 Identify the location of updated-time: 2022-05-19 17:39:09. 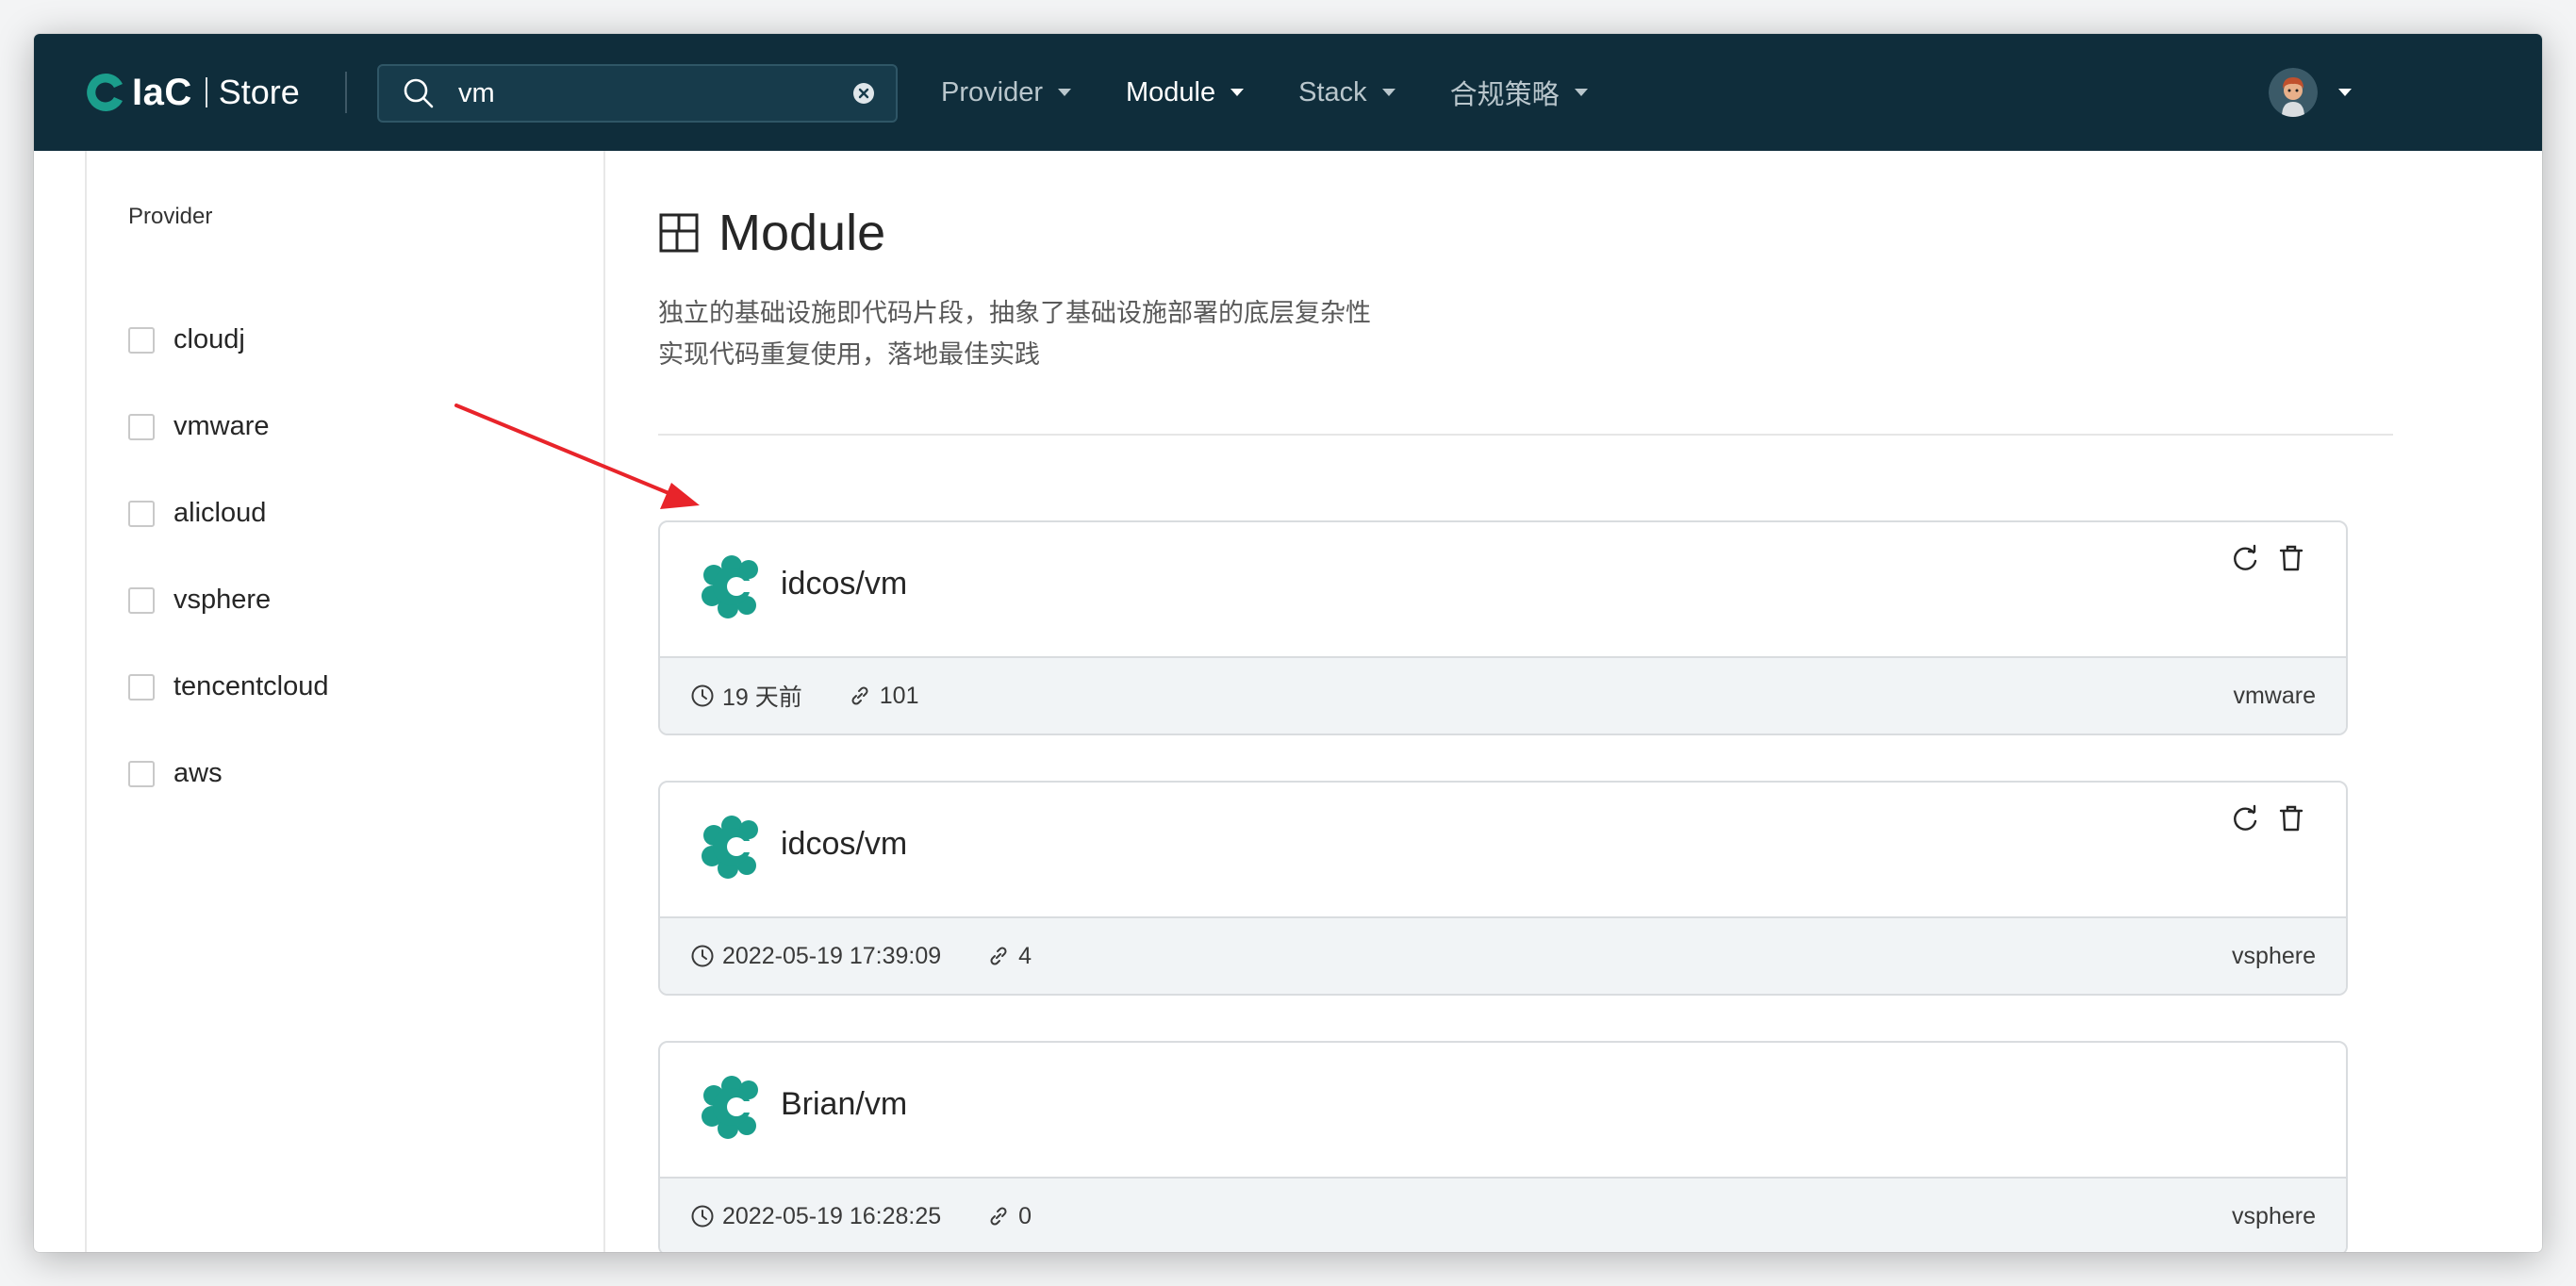
(815, 957).